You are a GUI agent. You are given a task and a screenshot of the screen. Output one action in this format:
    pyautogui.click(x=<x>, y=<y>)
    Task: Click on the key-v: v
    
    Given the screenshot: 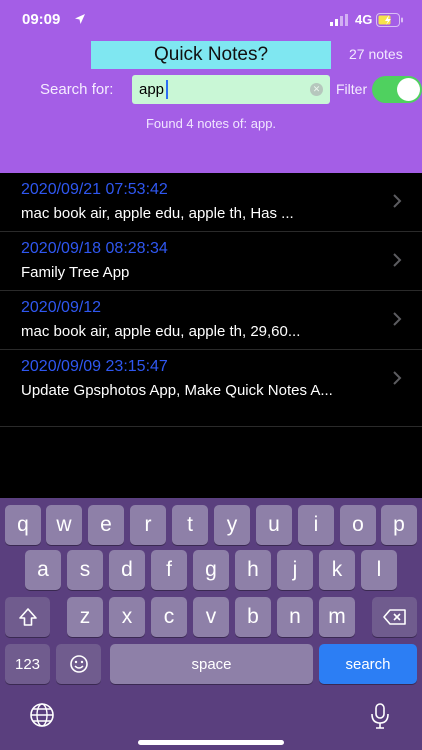 What is the action you would take?
    pyautogui.click(x=211, y=617)
    